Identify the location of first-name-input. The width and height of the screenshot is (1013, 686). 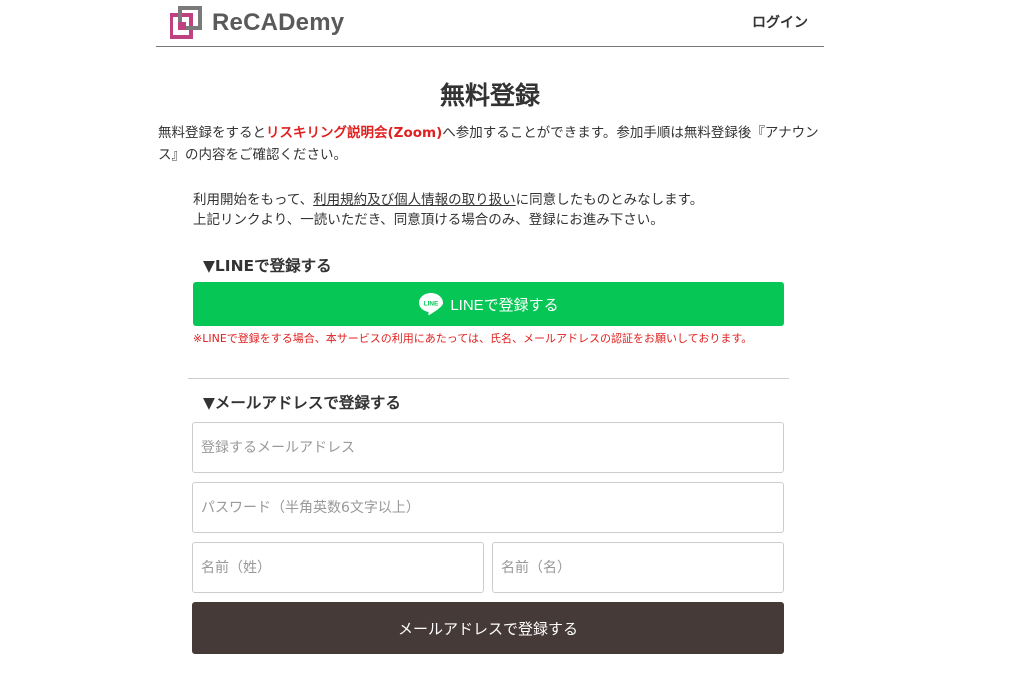
(638, 567).